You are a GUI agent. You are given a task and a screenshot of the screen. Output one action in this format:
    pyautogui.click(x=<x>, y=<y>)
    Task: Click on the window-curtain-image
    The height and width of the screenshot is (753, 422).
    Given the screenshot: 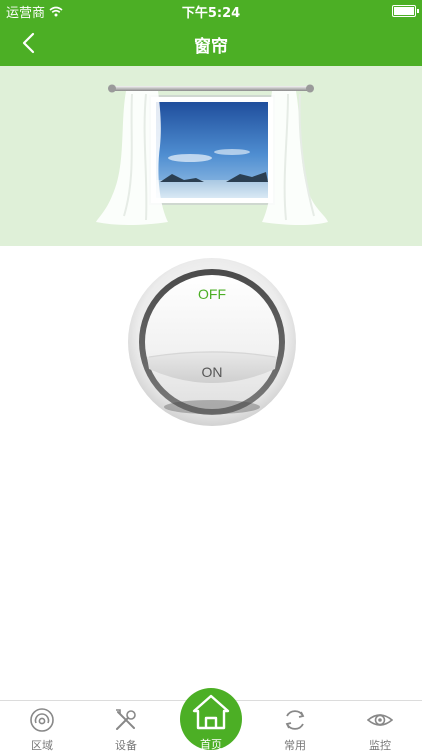 What is the action you would take?
    pyautogui.click(x=212, y=154)
    